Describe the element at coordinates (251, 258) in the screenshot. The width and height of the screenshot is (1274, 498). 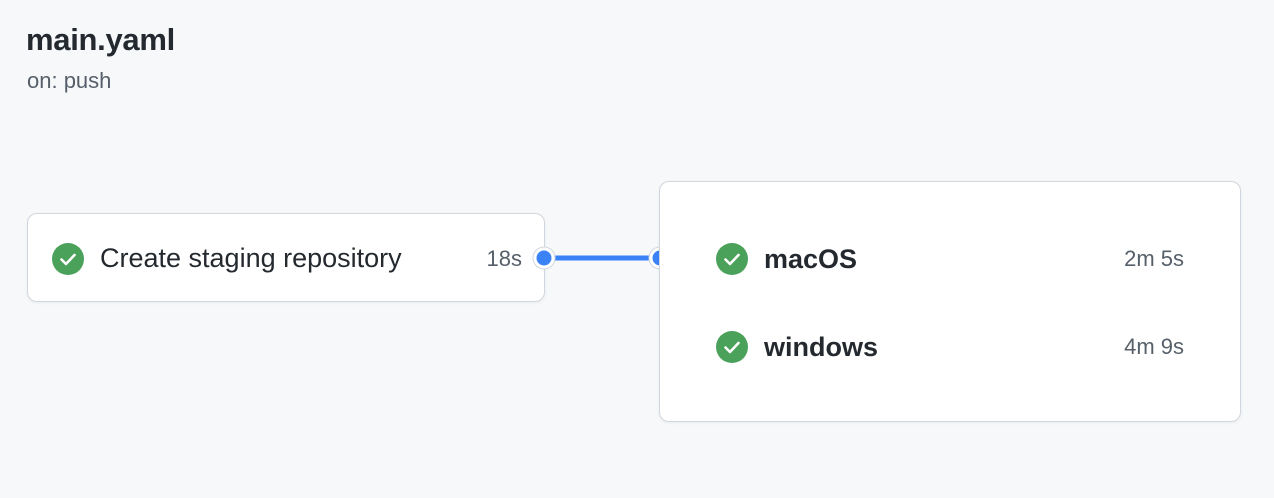
I see `job-name: Create staging repository` at that location.